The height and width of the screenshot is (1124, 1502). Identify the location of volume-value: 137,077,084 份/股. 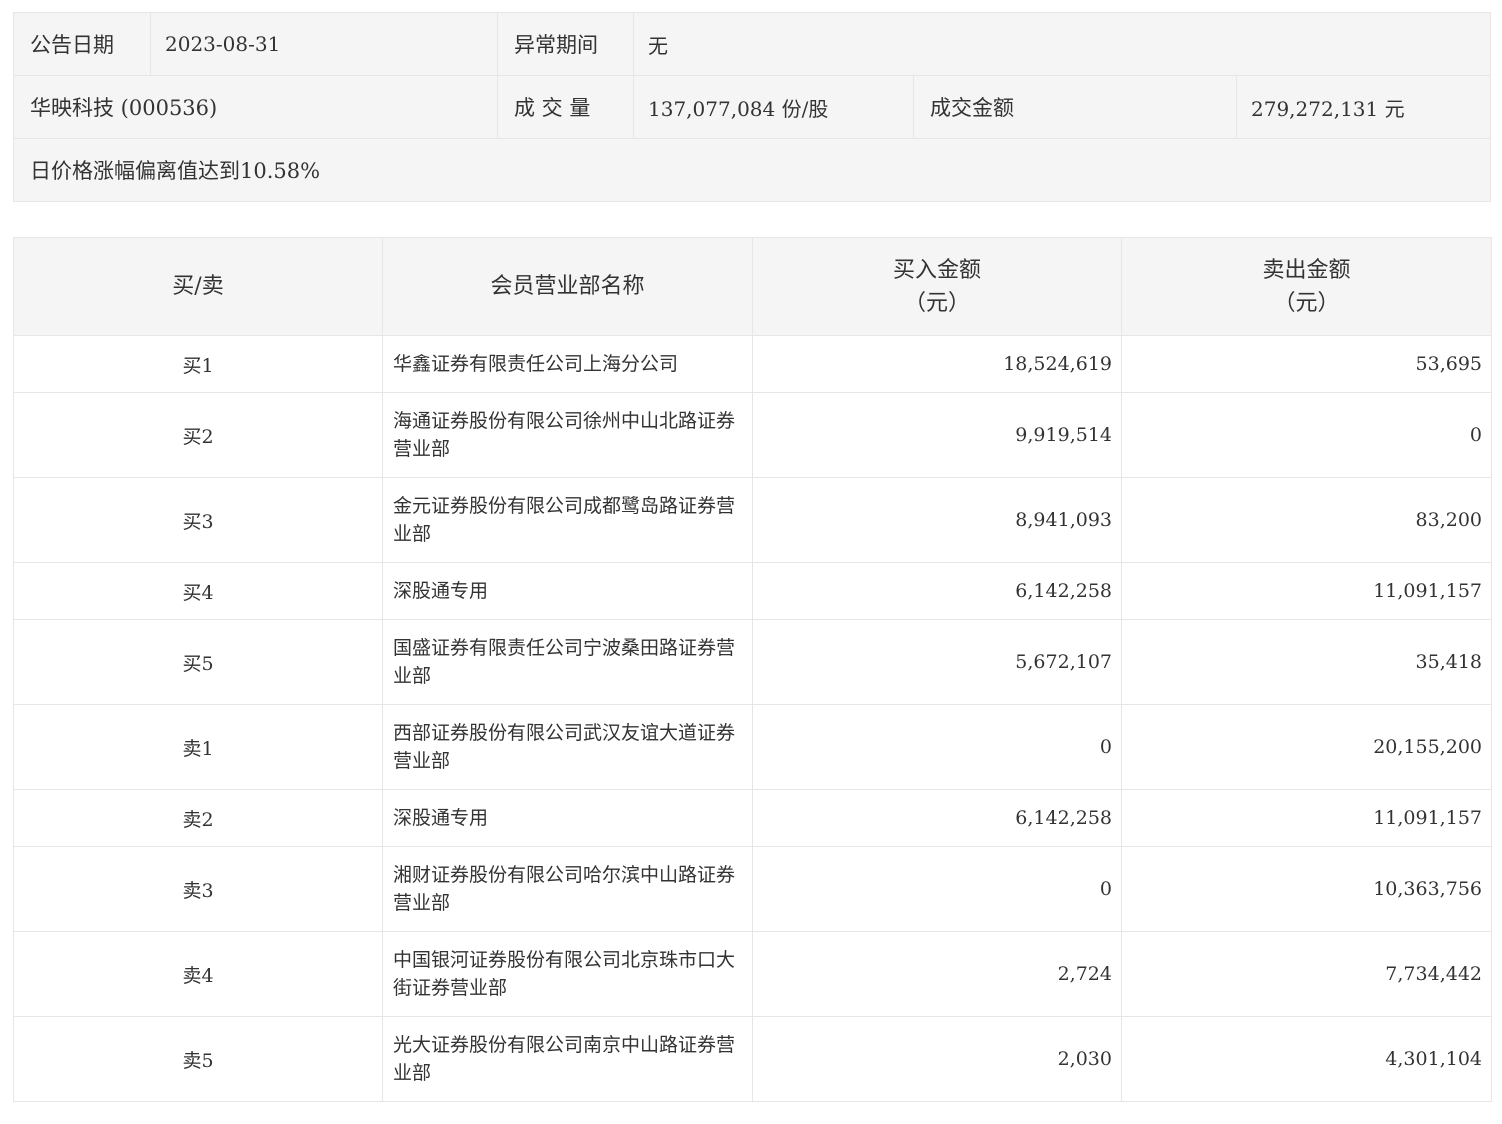
(773, 107).